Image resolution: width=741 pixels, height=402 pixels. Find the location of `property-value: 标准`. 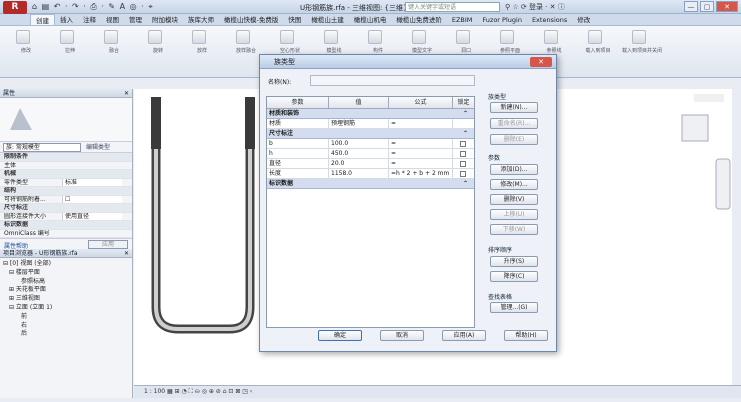

property-value: 标准 is located at coordinates (92, 182).